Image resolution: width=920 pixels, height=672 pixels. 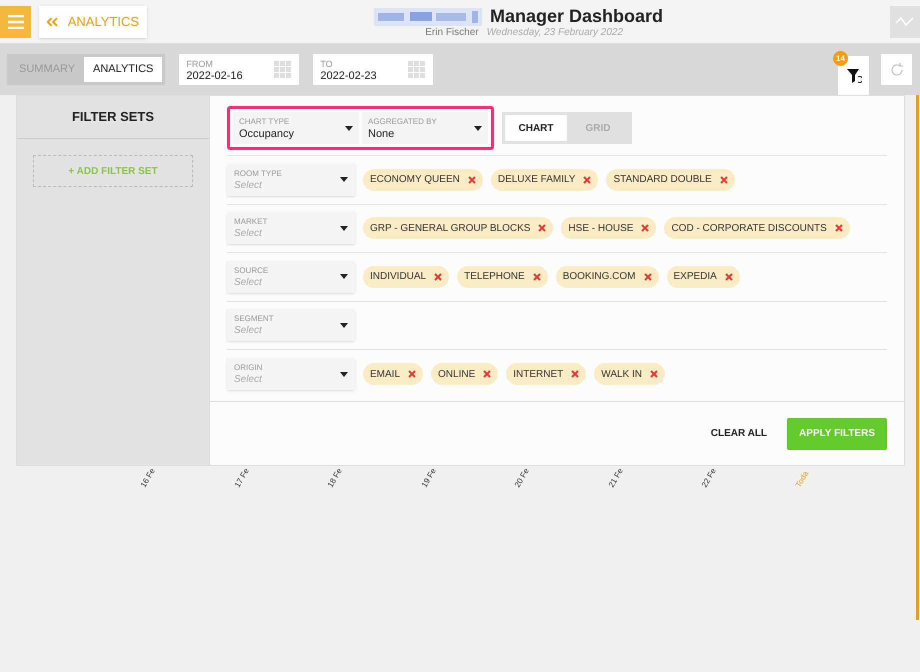 What do you see at coordinates (402, 122) in the screenshot?
I see `field-label: AGGREGATED BY` at bounding box center [402, 122].